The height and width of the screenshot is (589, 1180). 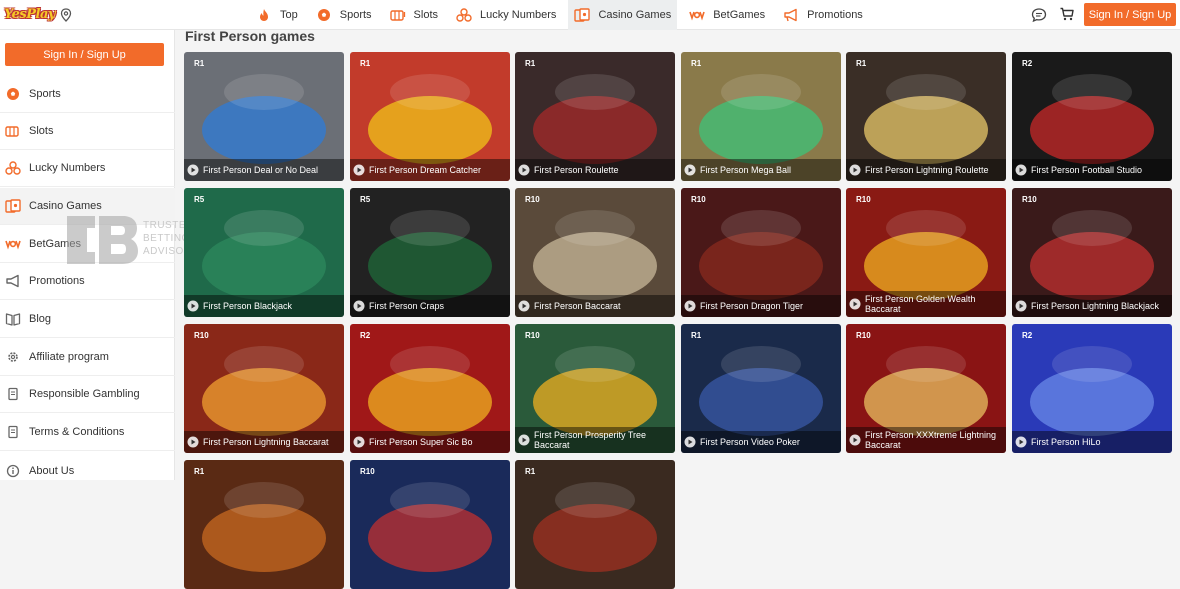 What do you see at coordinates (464, 15) in the screenshot?
I see `lottery-balls-icon` at bounding box center [464, 15].